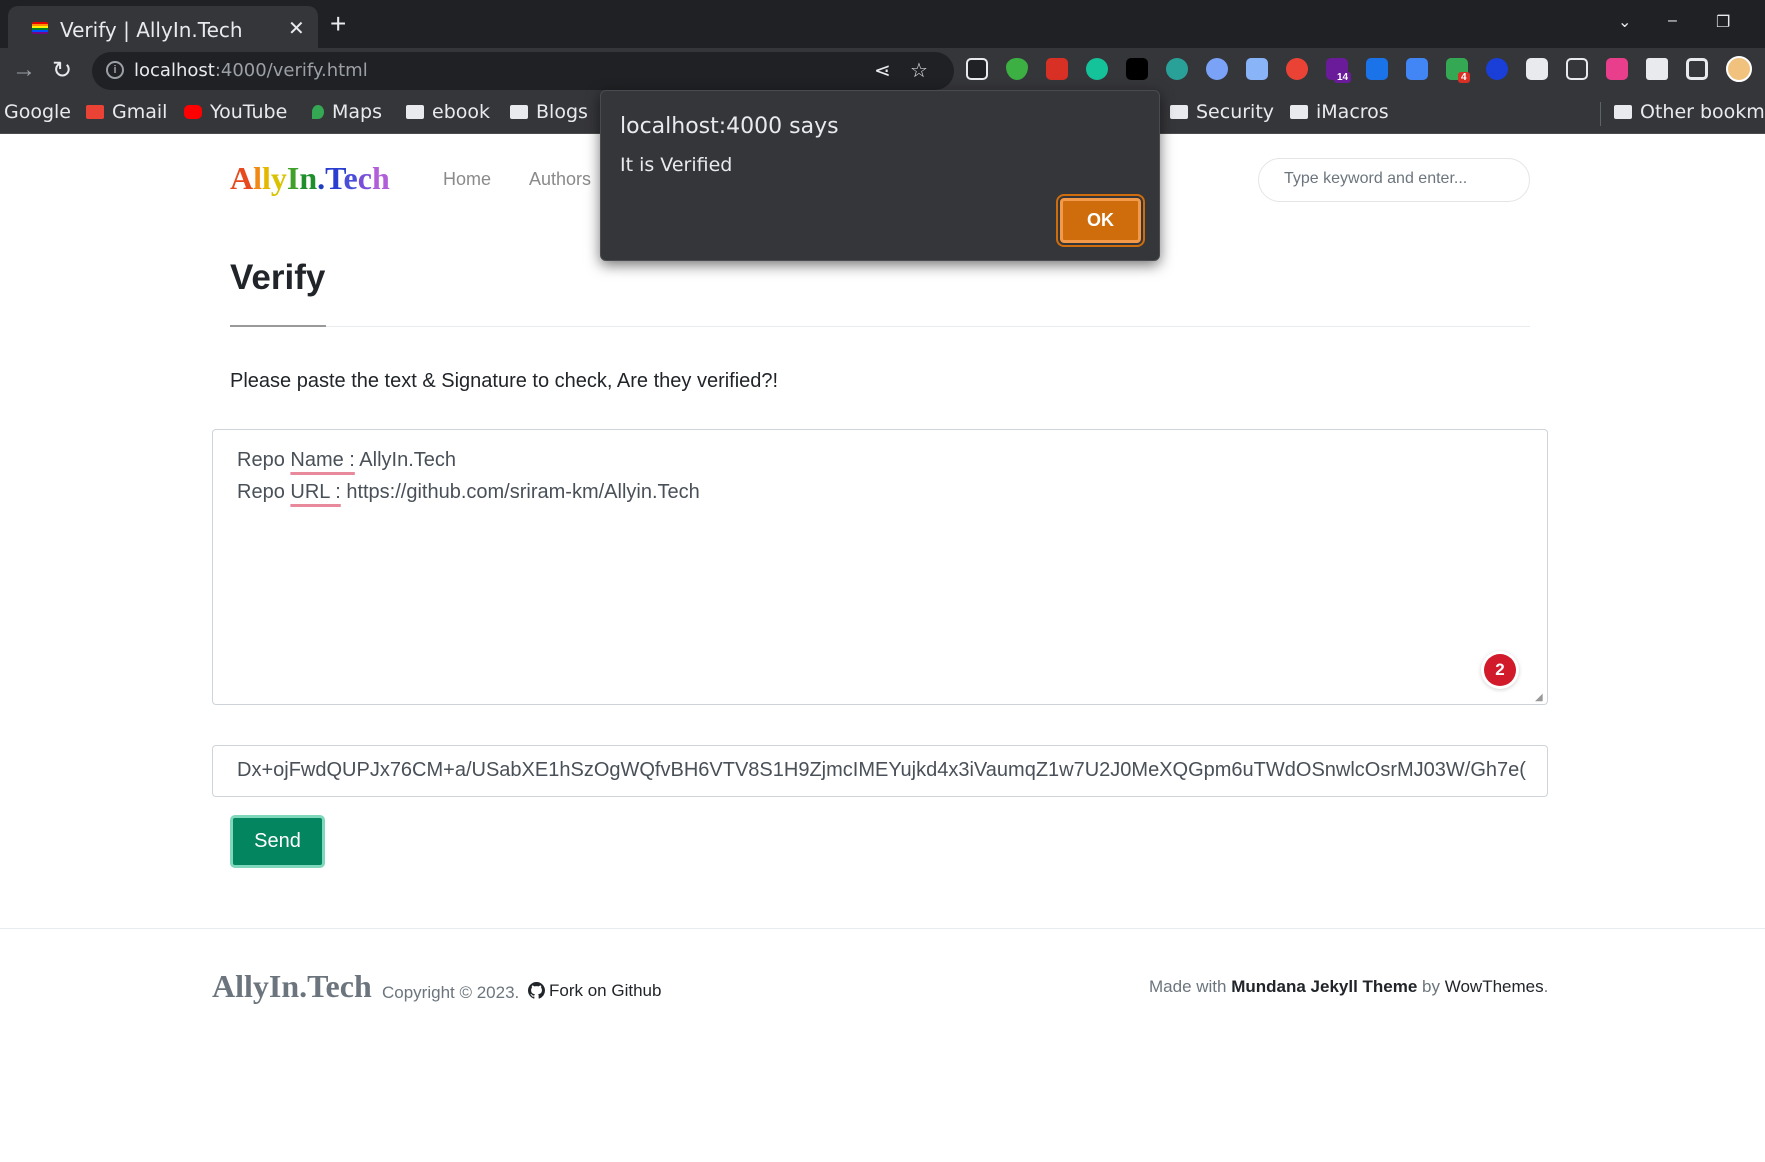 The image size is (1765, 1162). Describe the element at coordinates (1297, 69) in the screenshot. I see `lastpass-extension-icon` at that location.